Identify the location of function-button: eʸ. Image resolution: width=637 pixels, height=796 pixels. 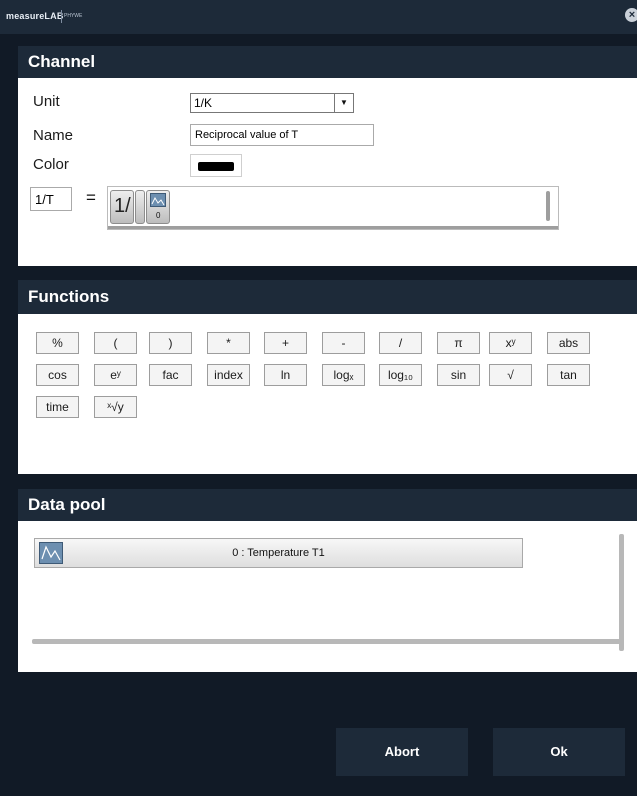
(115, 375).